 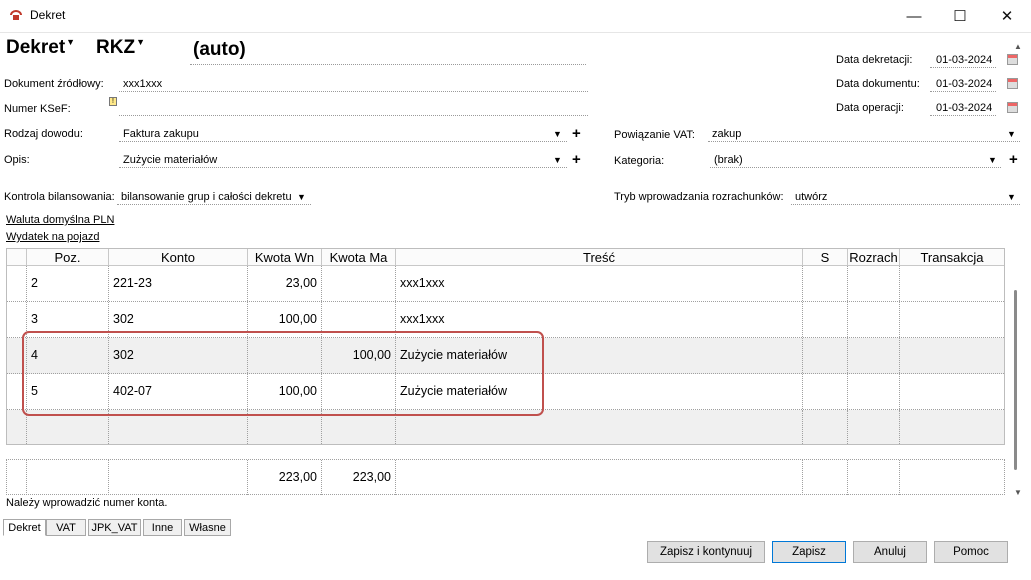 What do you see at coordinates (1018, 492) in the screenshot?
I see `scroll-down-icon: ▼` at bounding box center [1018, 492].